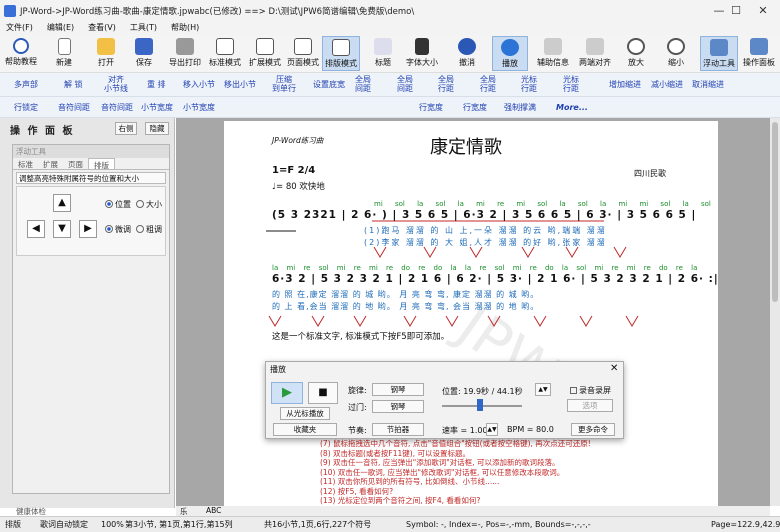 Image resolution: width=780 pixels, height=532 pixels. Describe the element at coordinates (475, 107) in the screenshot. I see `line-width-decrease-button: 行宽度` at that location.